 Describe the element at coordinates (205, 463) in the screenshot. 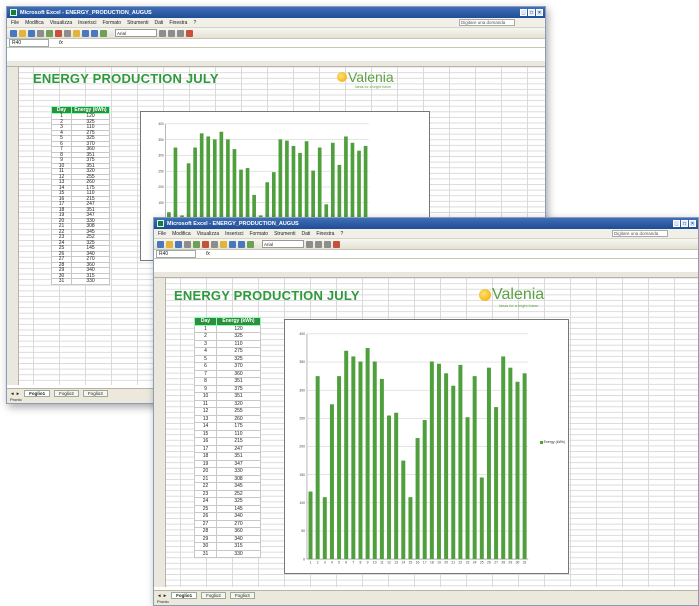

I see `table-cell: 19` at that location.